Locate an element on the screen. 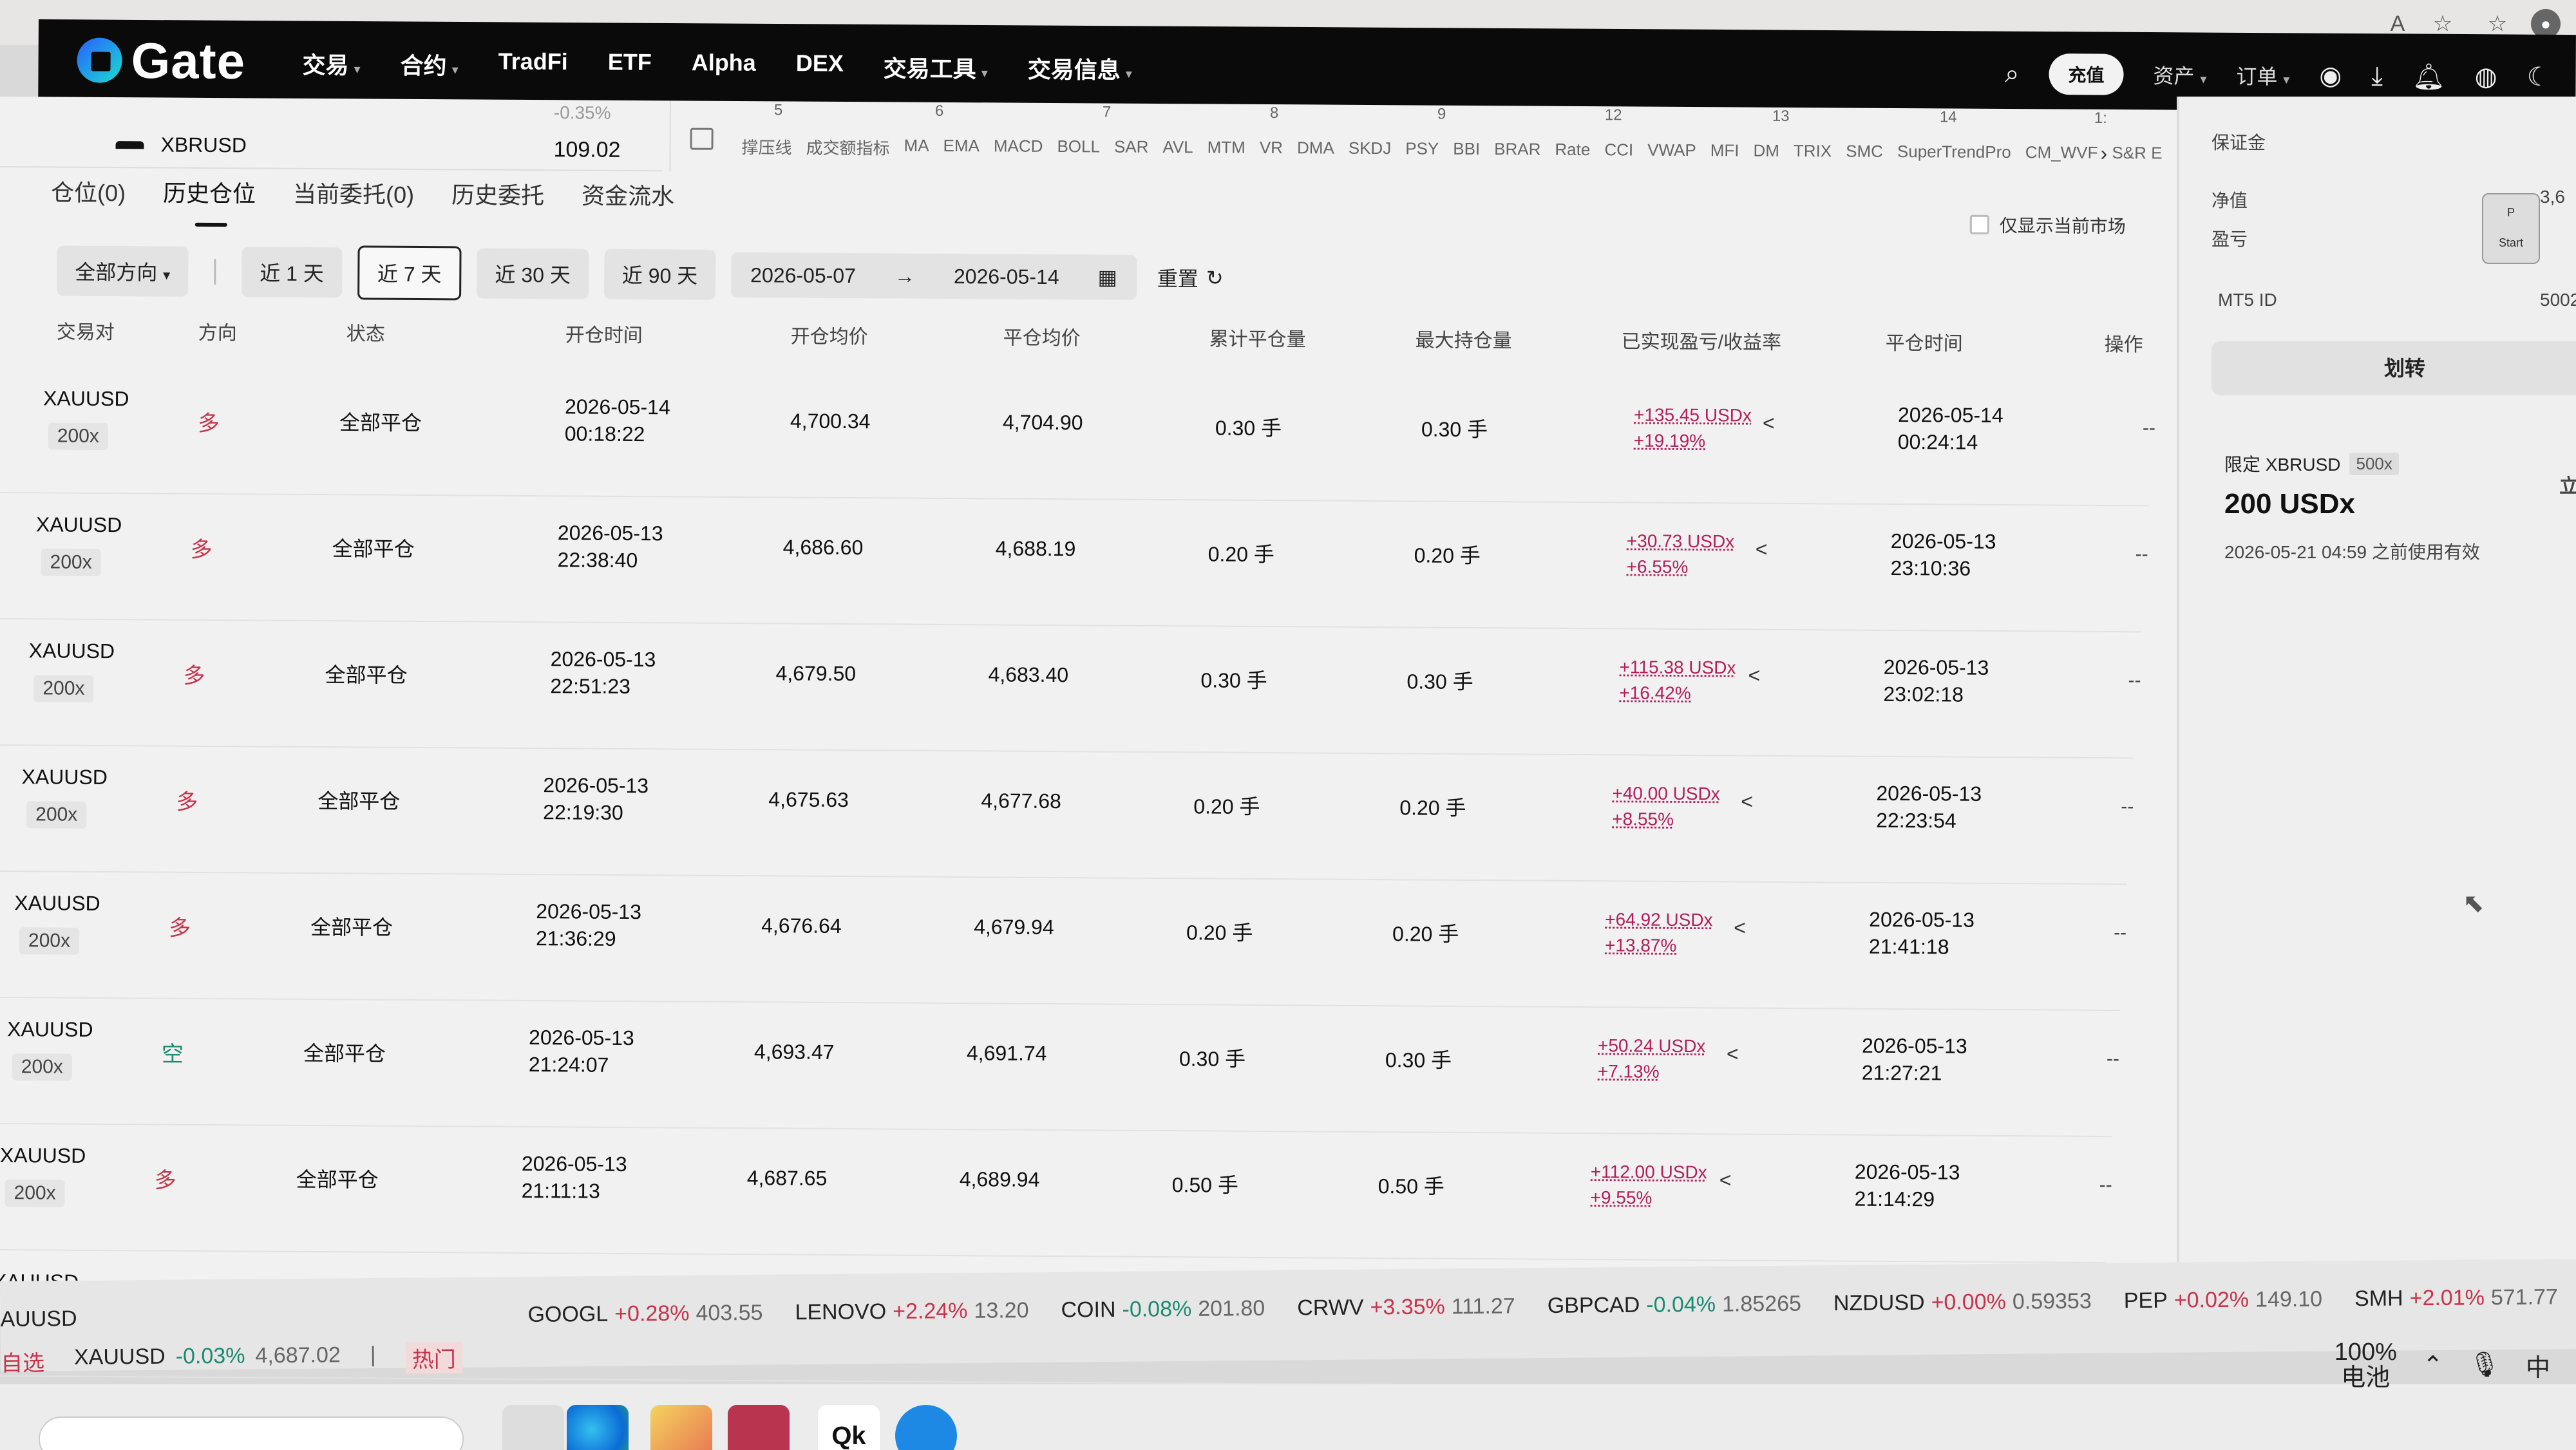 Image resolution: width=2576 pixels, height=1450 pixels. user-avatar-icon: ◉ is located at coordinates (2330, 76).